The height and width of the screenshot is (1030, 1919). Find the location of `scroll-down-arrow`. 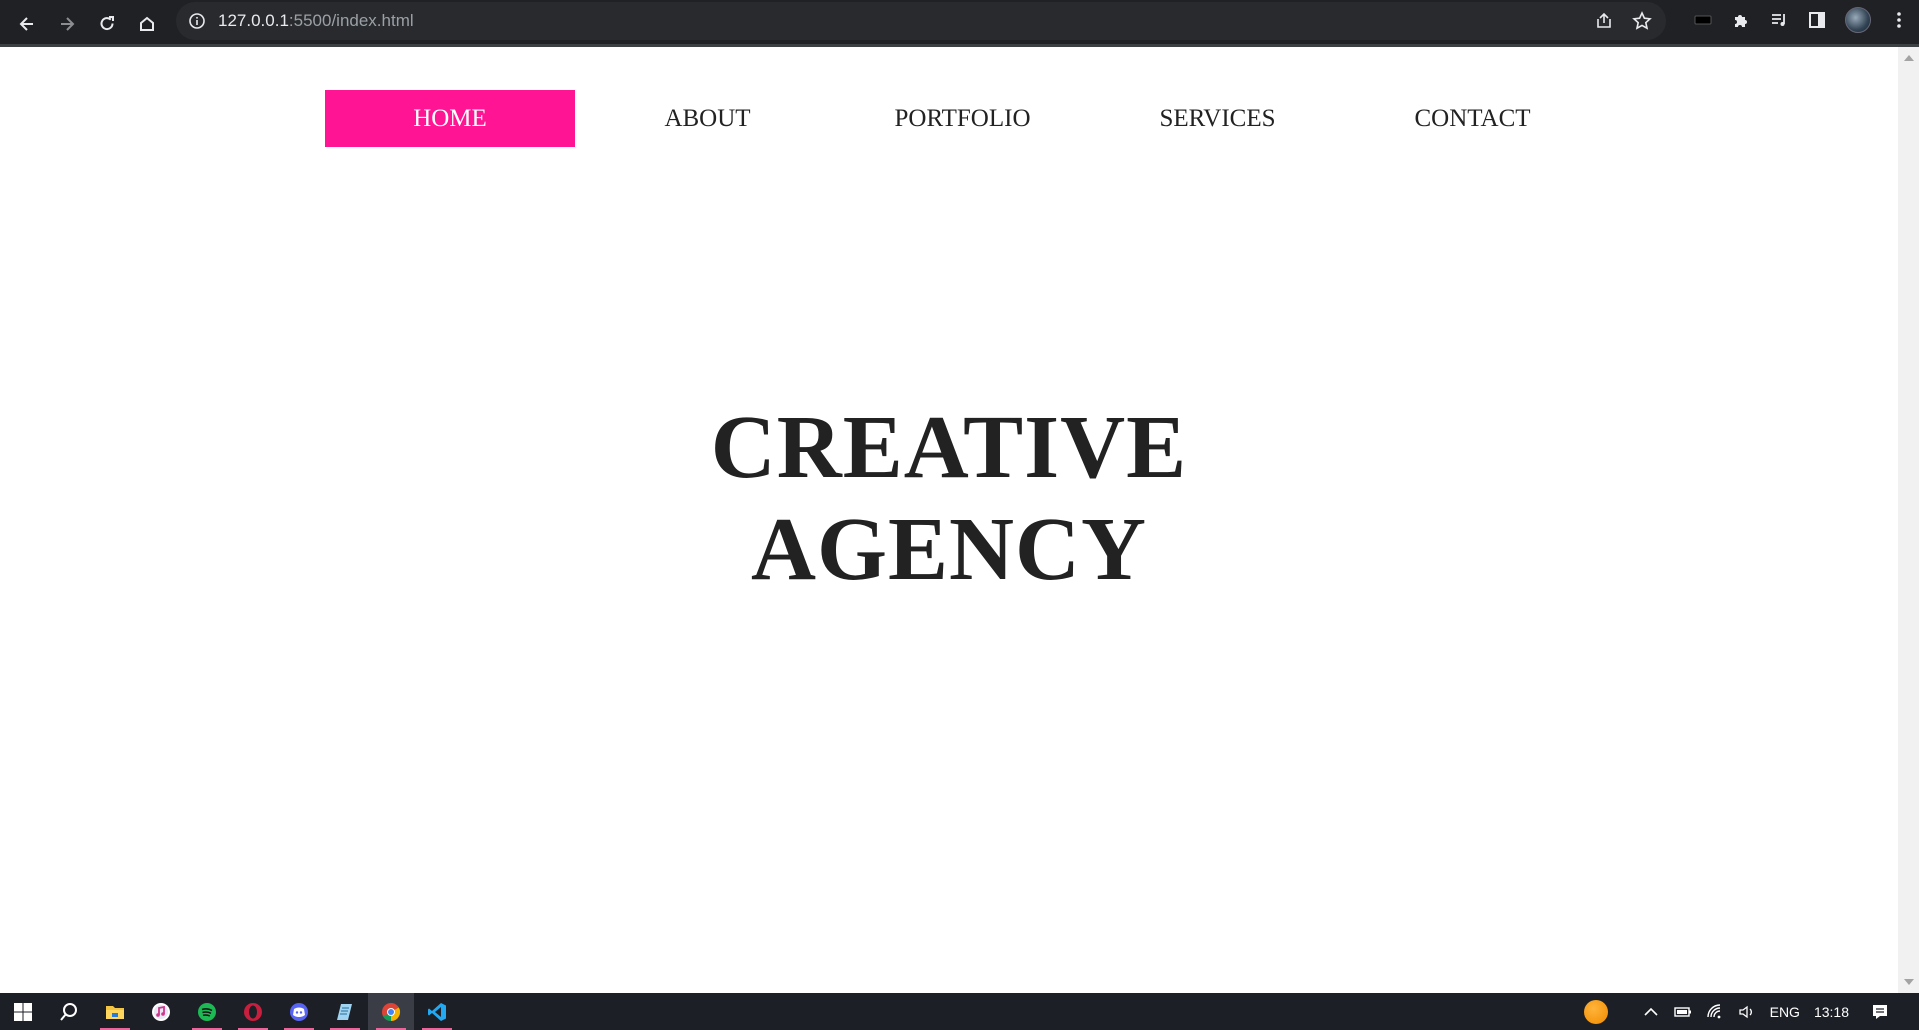

scroll-down-arrow is located at coordinates (1909, 982).